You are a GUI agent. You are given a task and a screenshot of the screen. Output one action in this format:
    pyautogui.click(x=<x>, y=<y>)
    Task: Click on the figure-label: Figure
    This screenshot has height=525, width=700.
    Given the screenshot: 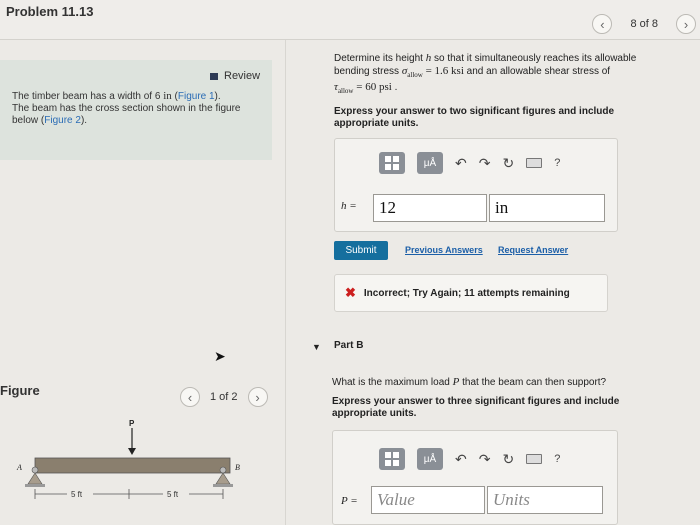 What is the action you would take?
    pyautogui.click(x=20, y=390)
    